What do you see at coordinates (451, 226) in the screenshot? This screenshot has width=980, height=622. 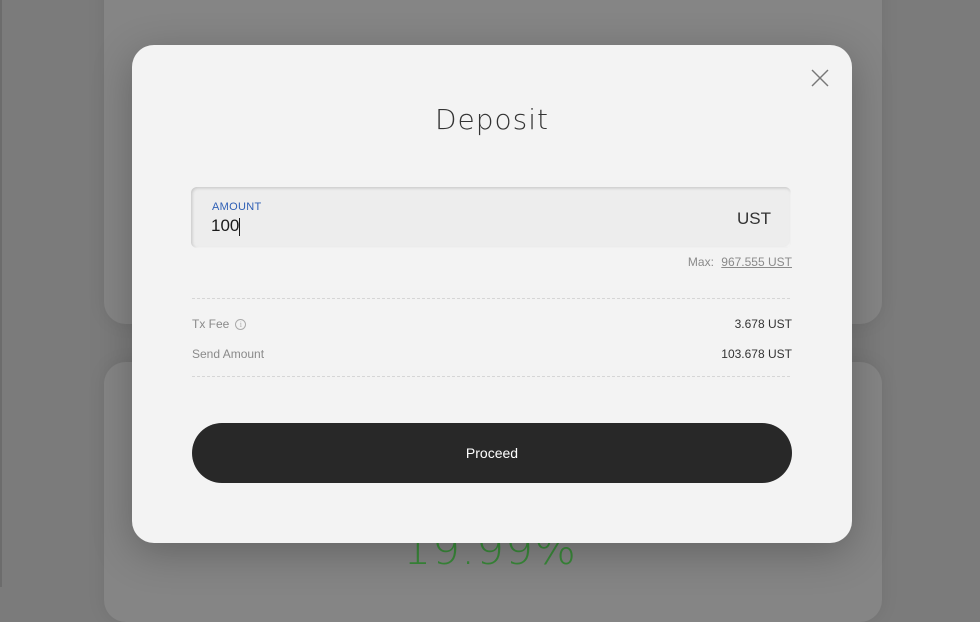 I see `amount-input` at bounding box center [451, 226].